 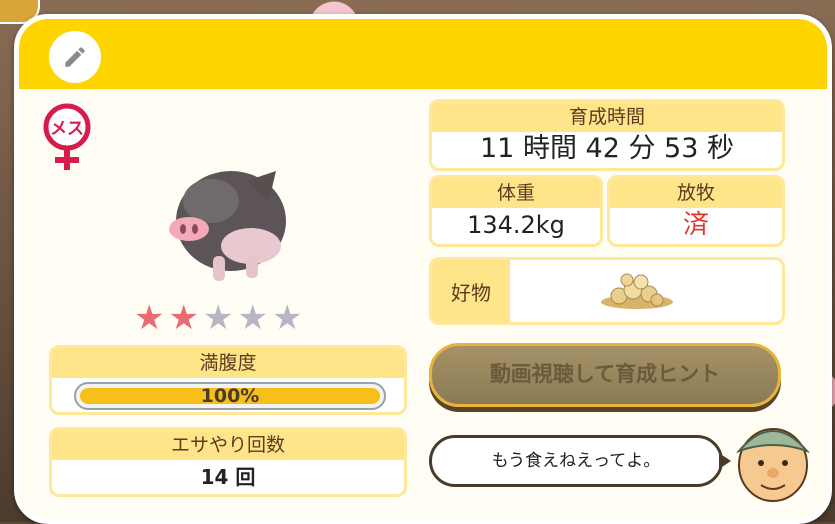 I want to click on grain-pile-icon, so click(x=637, y=291).